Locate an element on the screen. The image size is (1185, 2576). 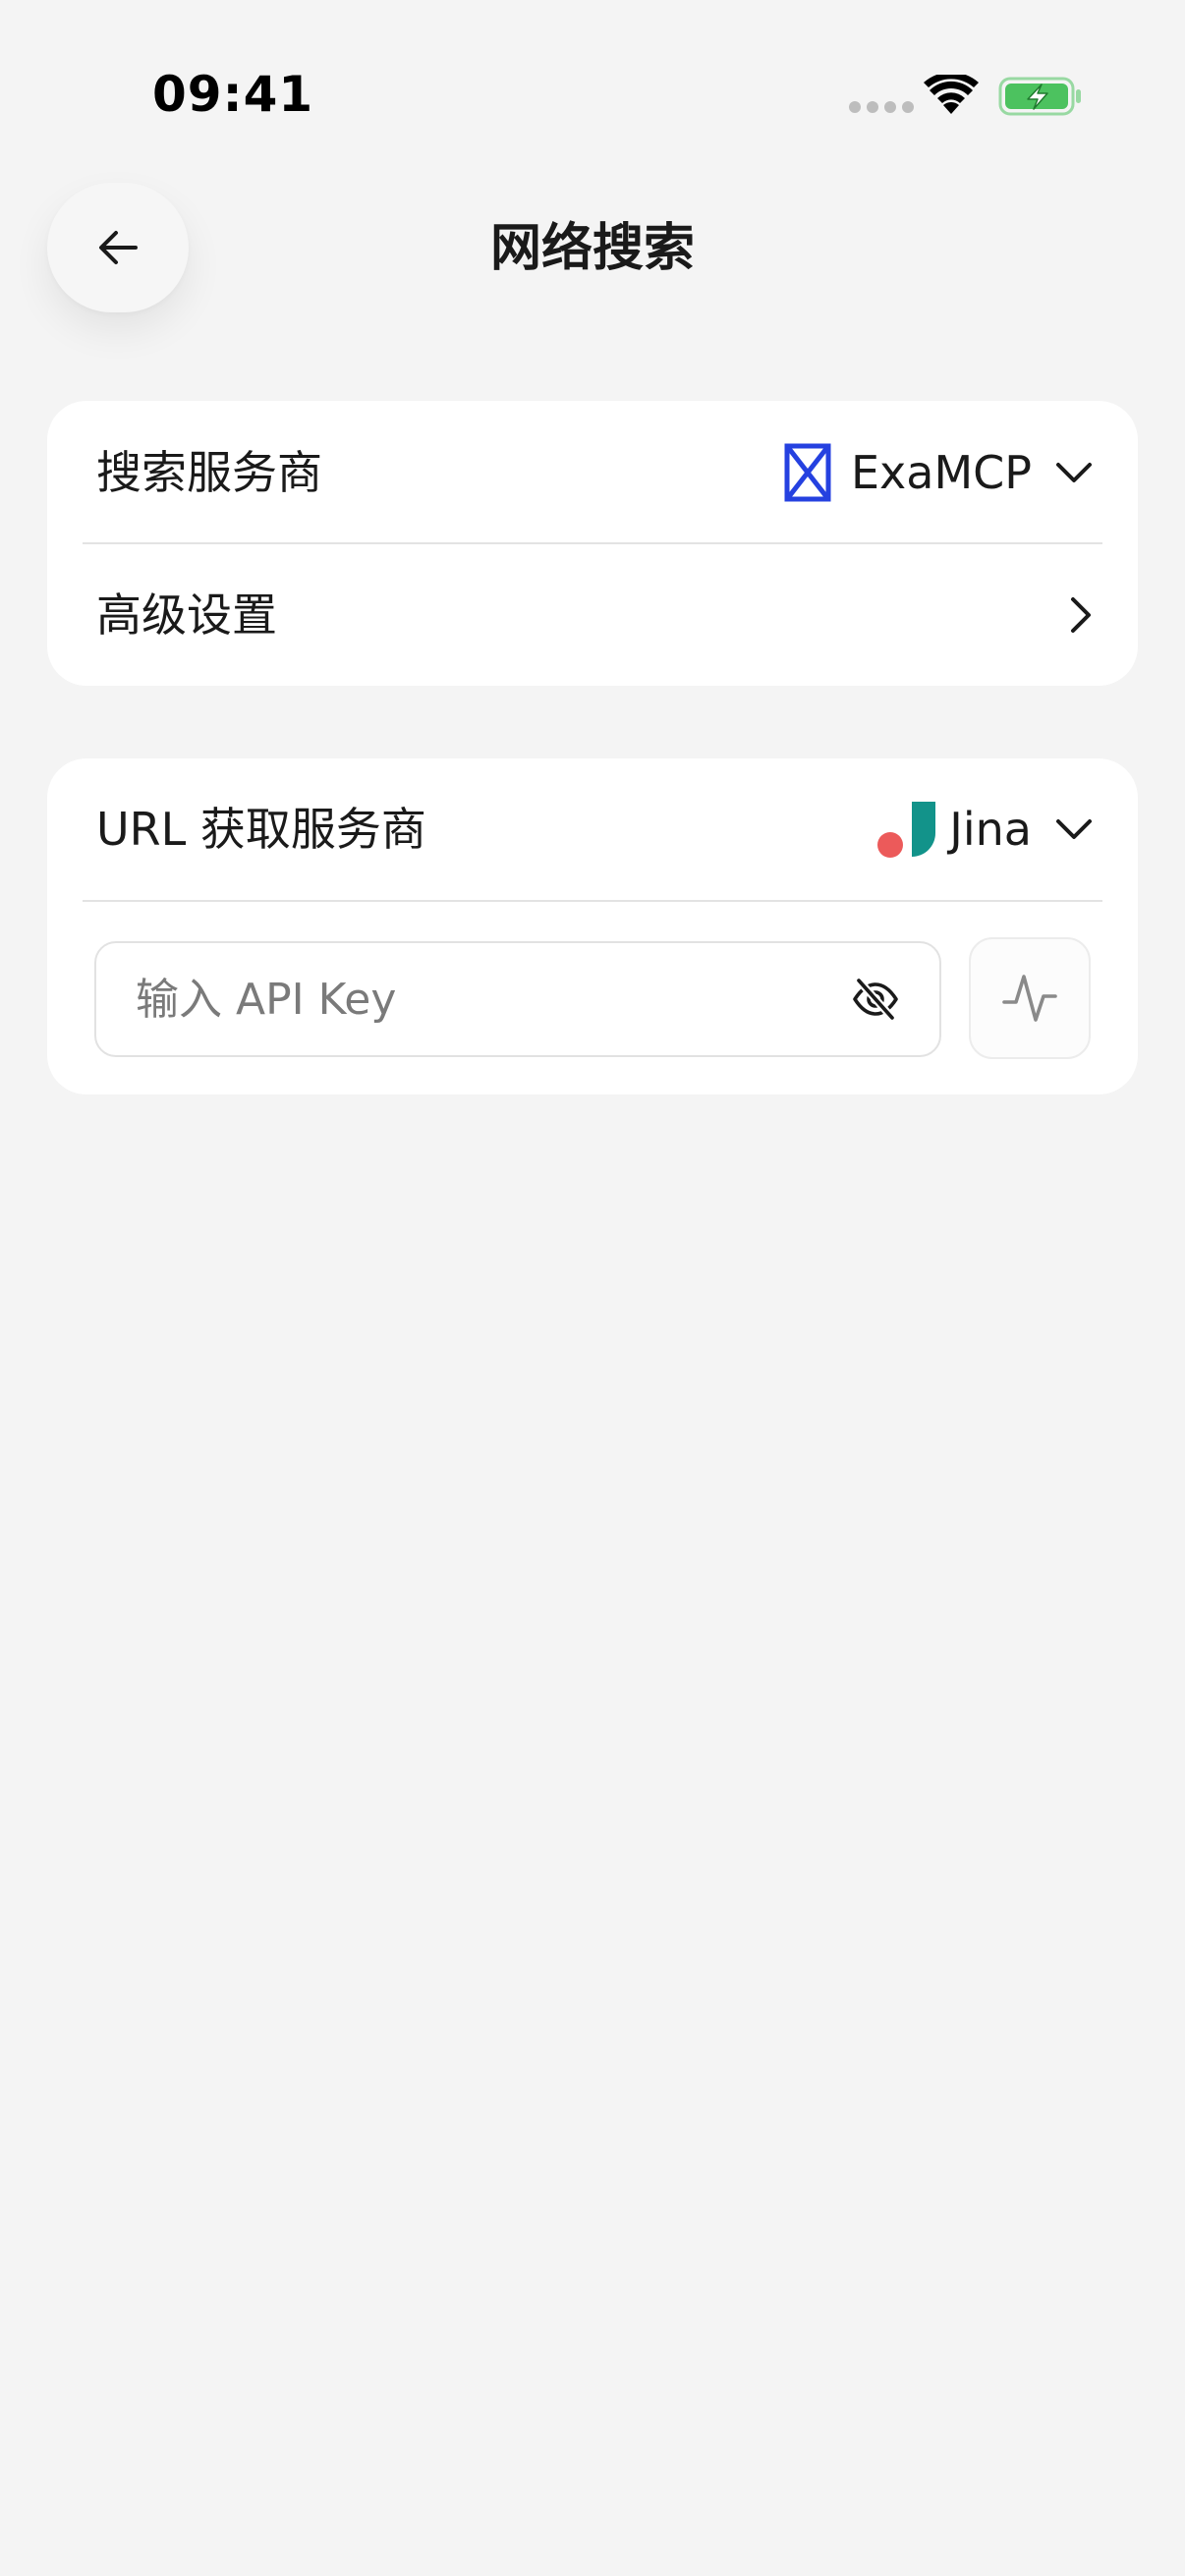
battery-charging-icon is located at coordinates (1040, 96).